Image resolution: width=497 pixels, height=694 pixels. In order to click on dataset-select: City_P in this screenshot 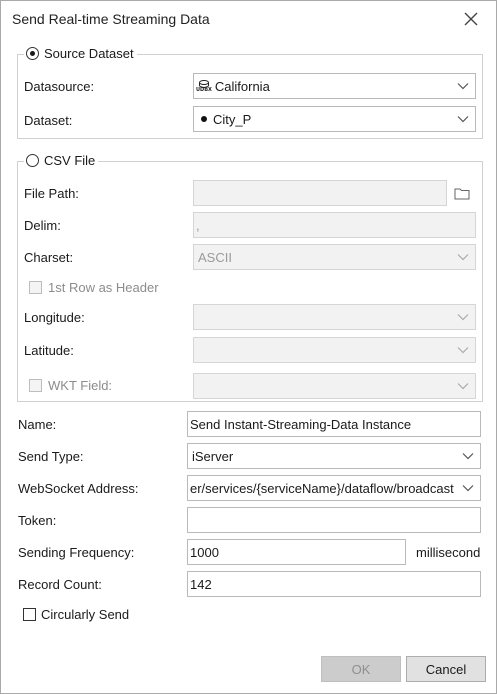, I will do `click(334, 119)`.